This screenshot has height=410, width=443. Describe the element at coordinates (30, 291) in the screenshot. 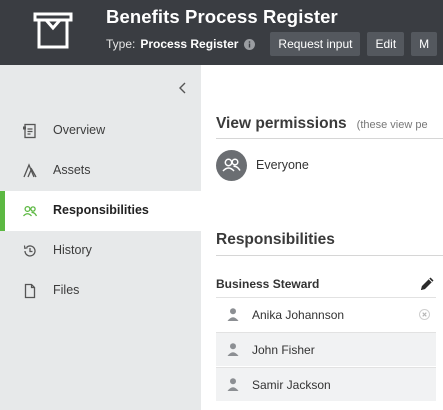

I see `file-icon` at that location.